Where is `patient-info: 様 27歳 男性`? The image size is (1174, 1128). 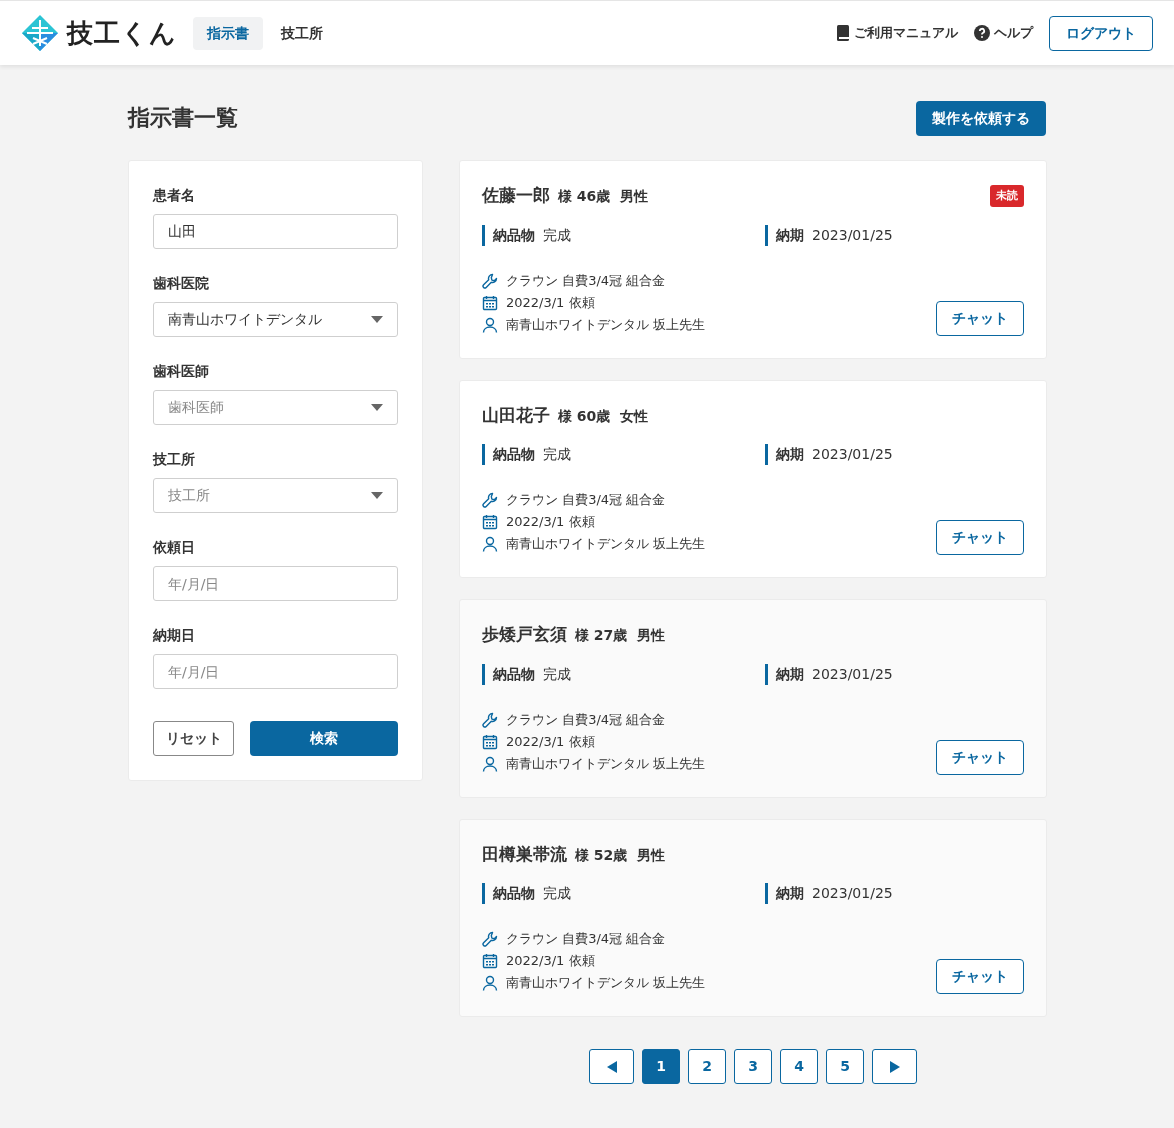 patient-info: 様 27歳 男性 is located at coordinates (620, 635).